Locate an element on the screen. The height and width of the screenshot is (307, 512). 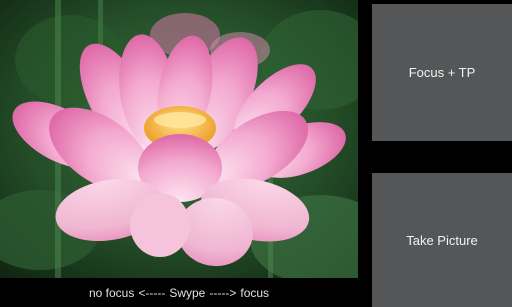
gesture-hint-right-arrow: -----> is located at coordinates (223, 292).